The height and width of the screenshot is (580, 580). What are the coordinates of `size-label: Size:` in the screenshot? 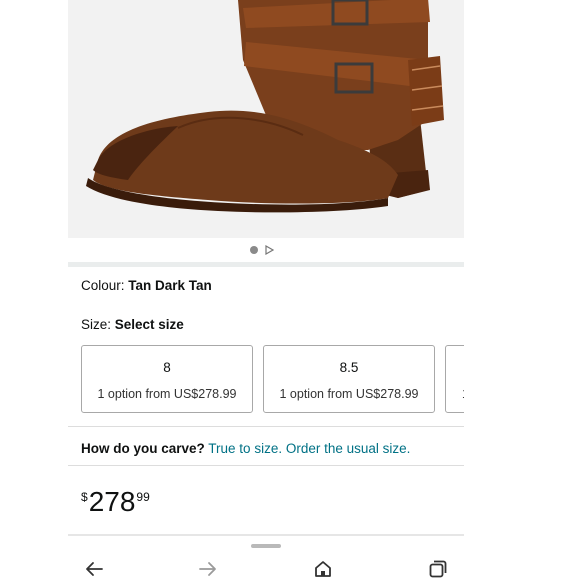 It's located at (98, 324).